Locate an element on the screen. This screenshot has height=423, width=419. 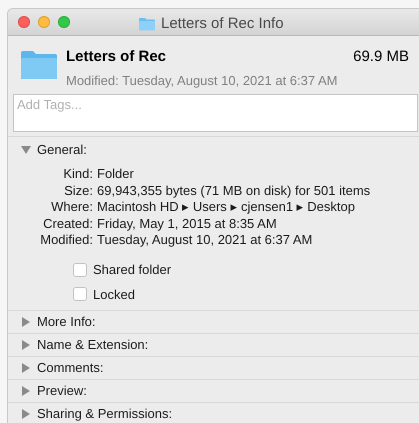
file-size: 69.9 MB is located at coordinates (381, 57).